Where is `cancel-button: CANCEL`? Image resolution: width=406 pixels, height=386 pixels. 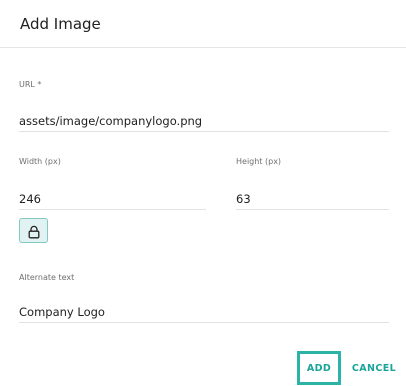 cancel-button: CANCEL is located at coordinates (374, 368).